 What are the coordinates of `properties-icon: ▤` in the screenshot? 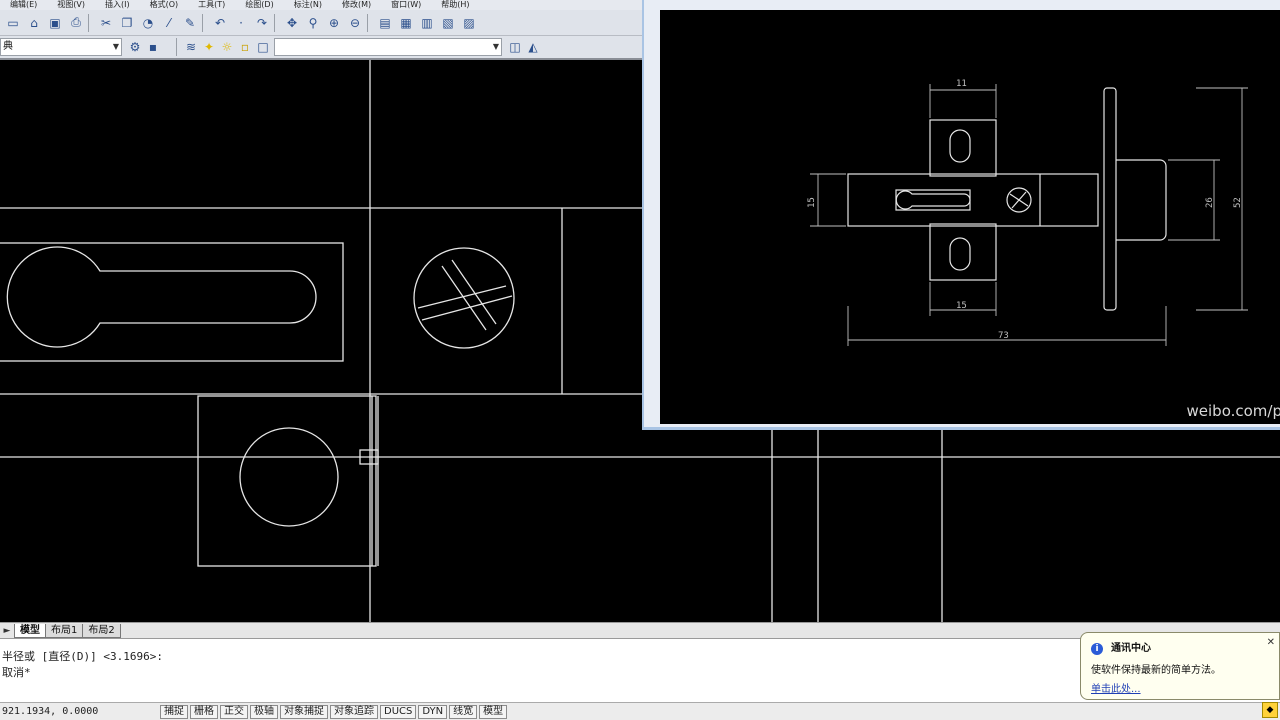 It's located at (385, 23).